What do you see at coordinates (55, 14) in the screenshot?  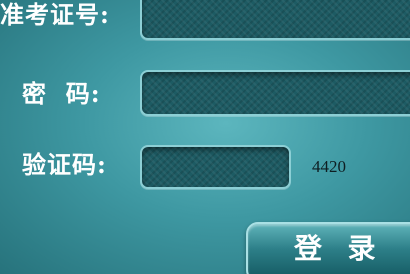 I see `ticket-number-label: 准考证号:` at bounding box center [55, 14].